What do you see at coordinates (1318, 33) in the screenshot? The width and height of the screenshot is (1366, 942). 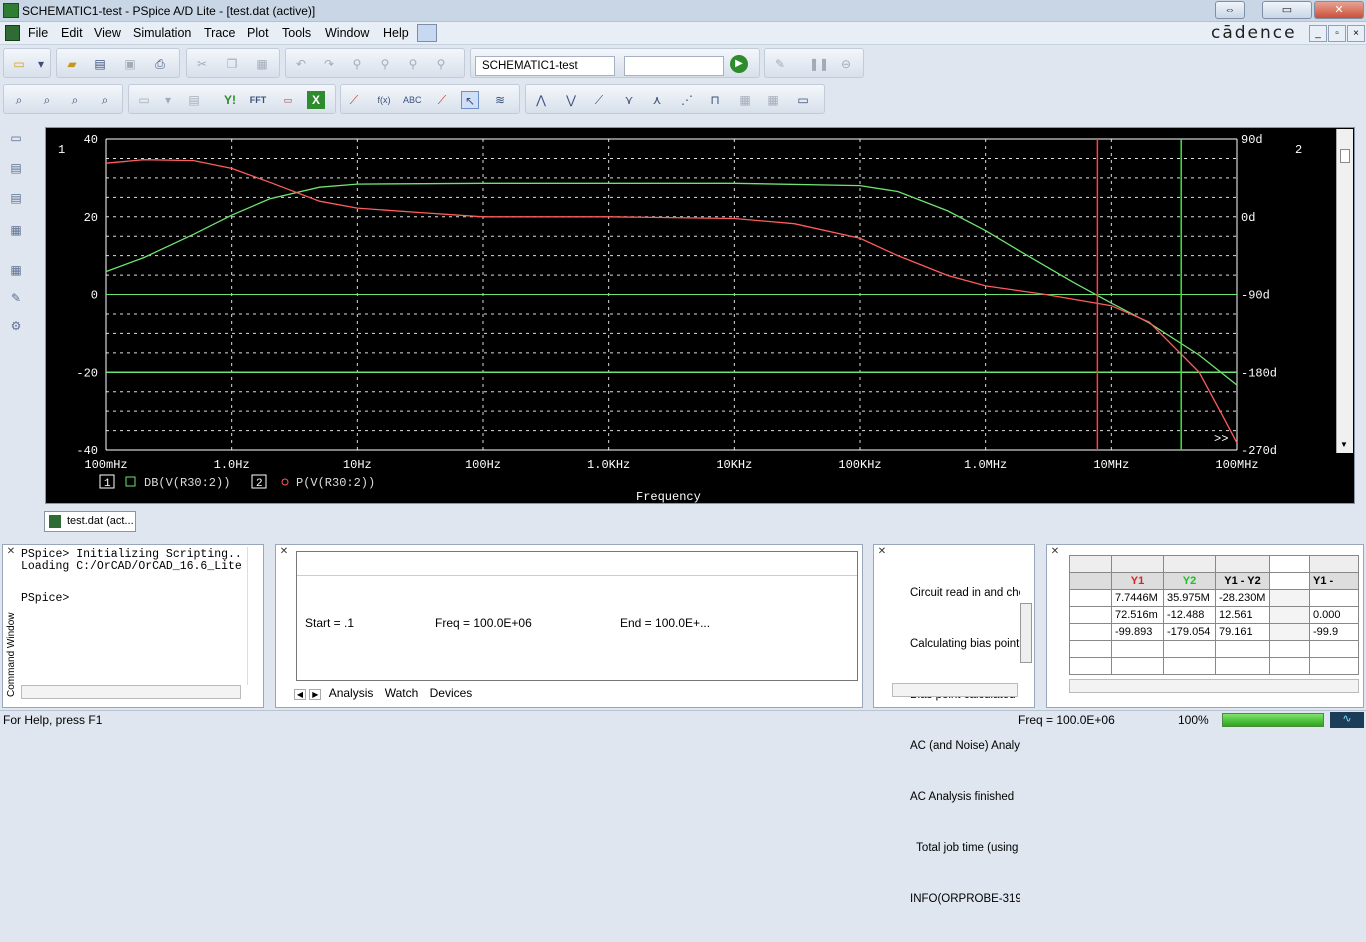 I see `mdi-minimize-button: _` at bounding box center [1318, 33].